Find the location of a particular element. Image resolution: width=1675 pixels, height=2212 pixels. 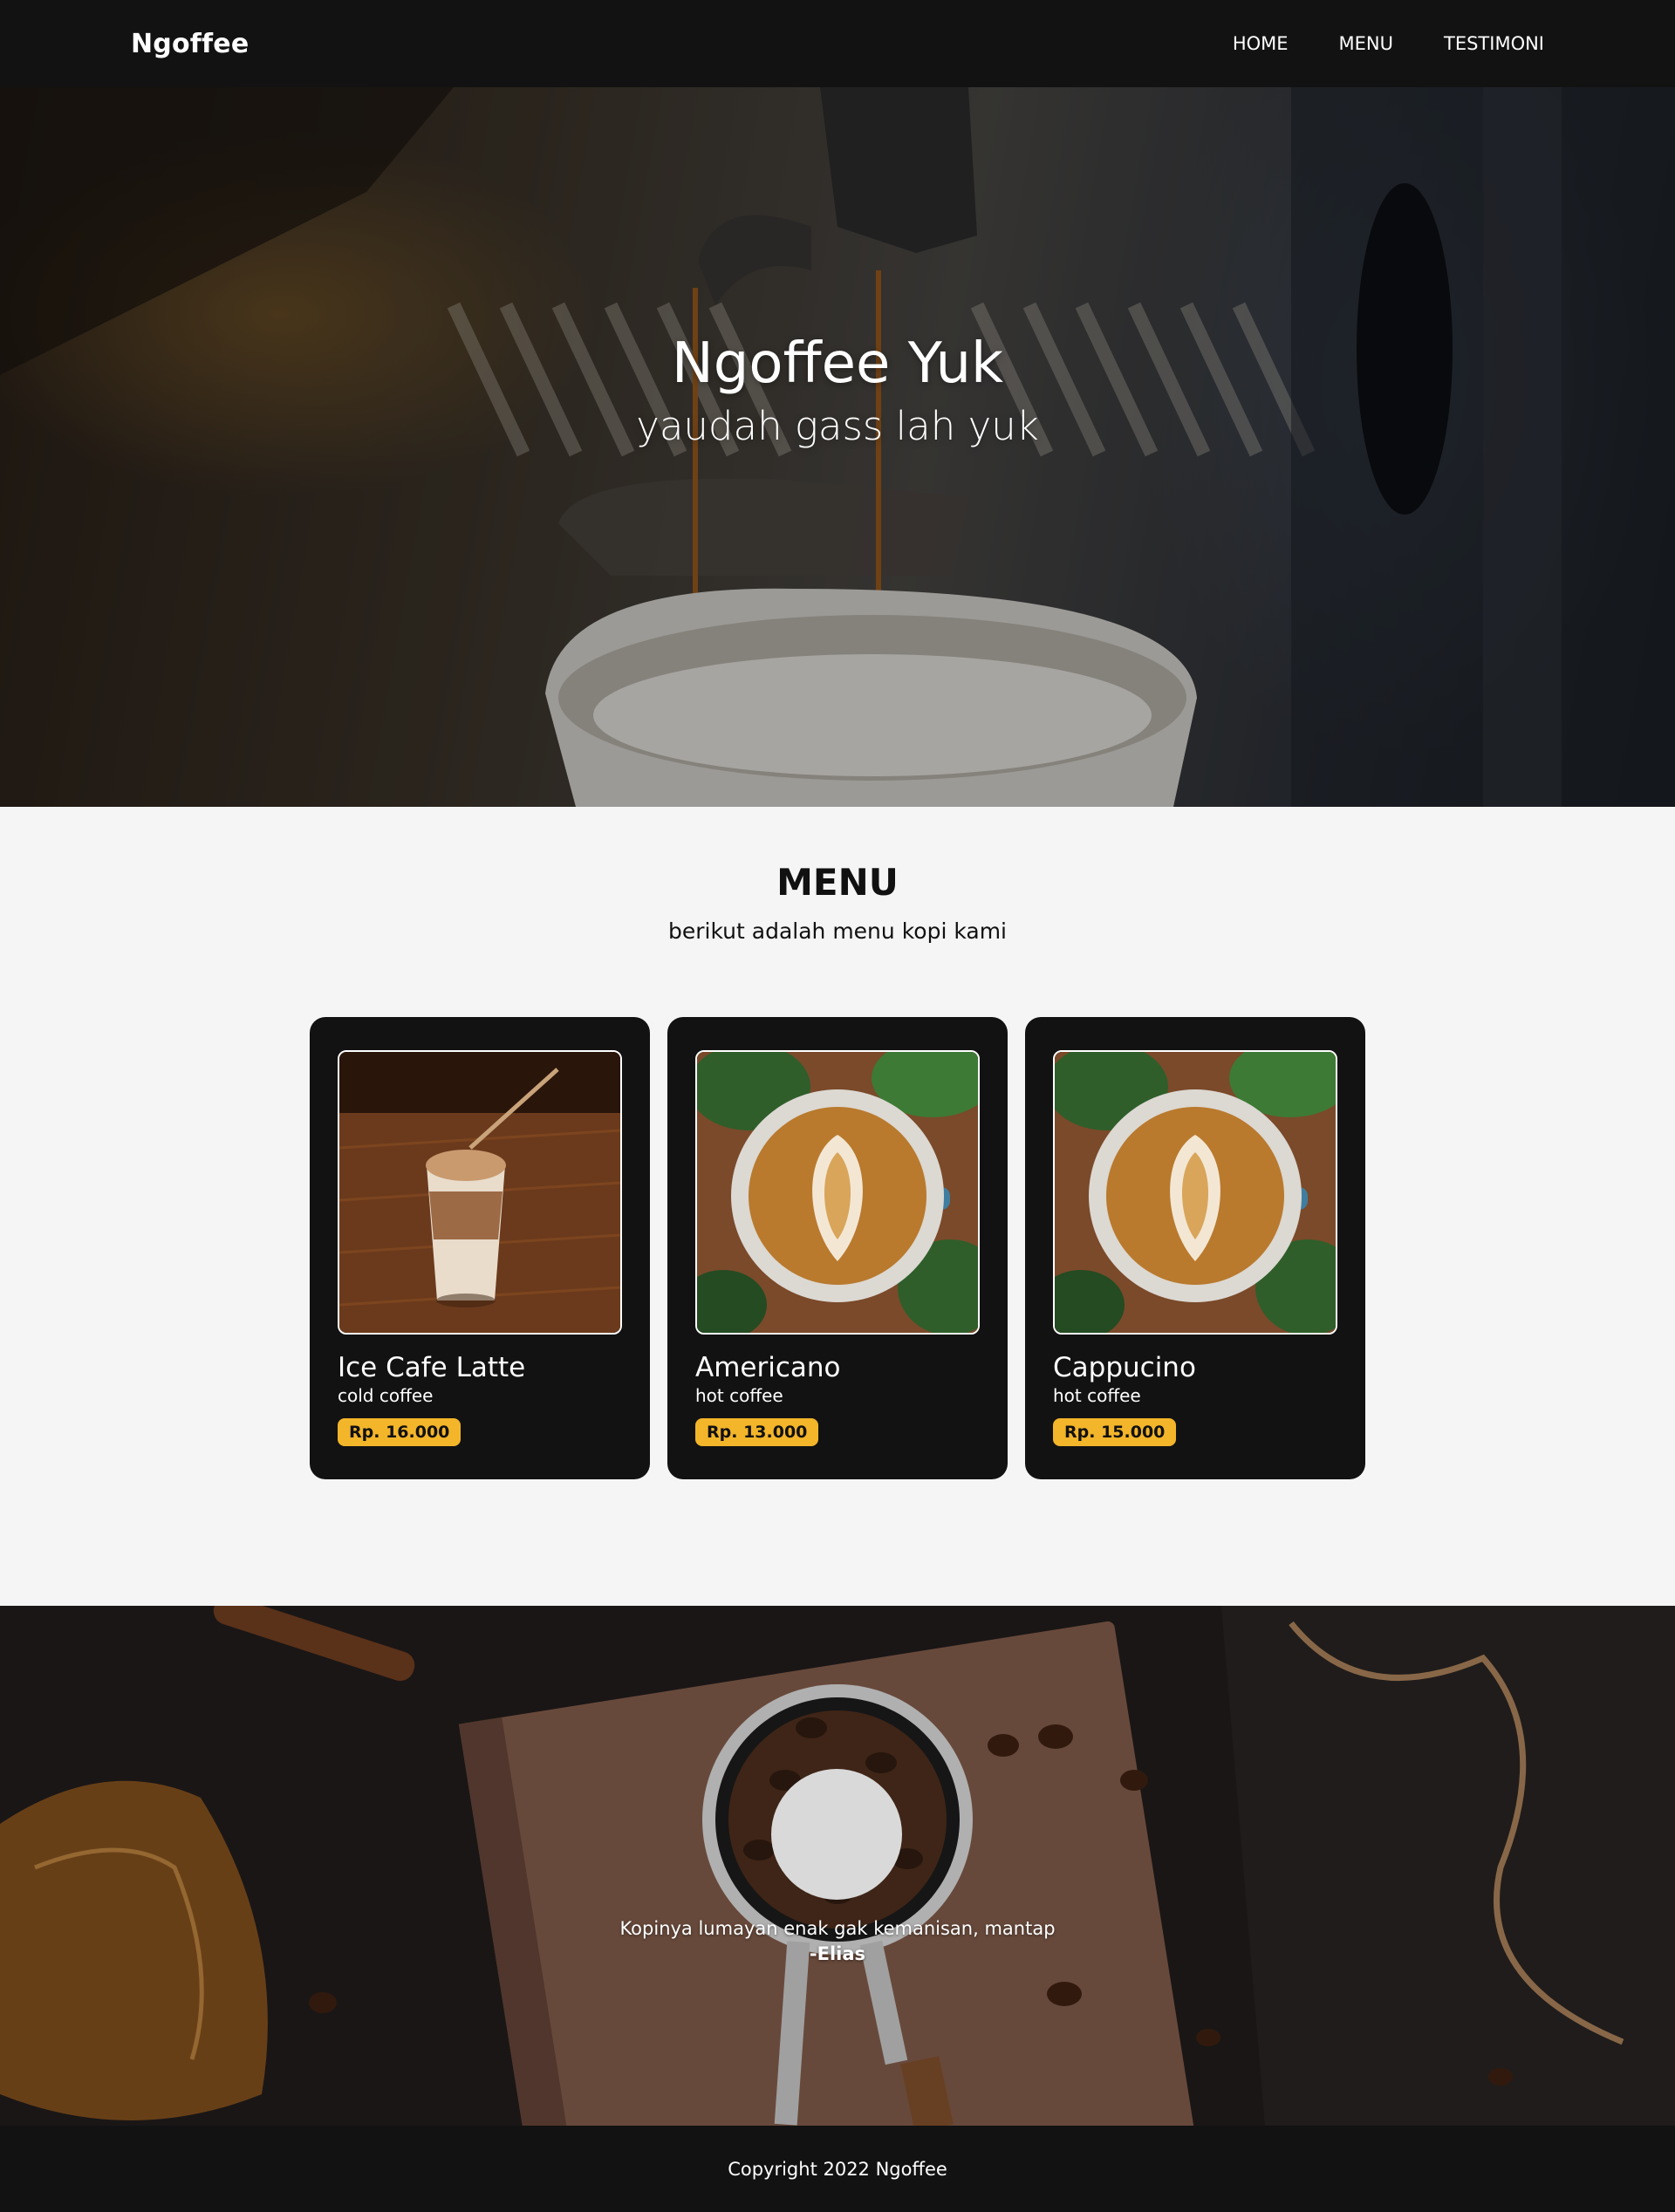

price-badge: Rp. 16.000 is located at coordinates (400, 1432).